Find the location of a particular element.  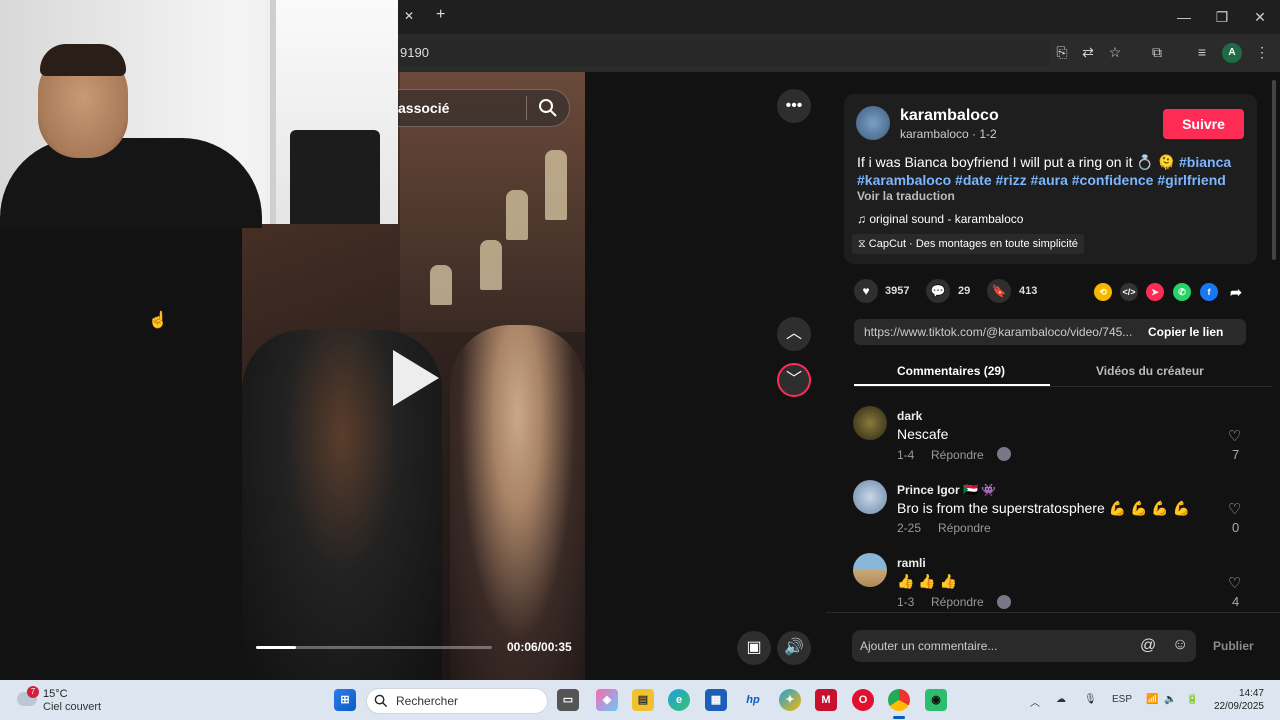

windows-start-icon: ⊞ is located at coordinates (345, 700).